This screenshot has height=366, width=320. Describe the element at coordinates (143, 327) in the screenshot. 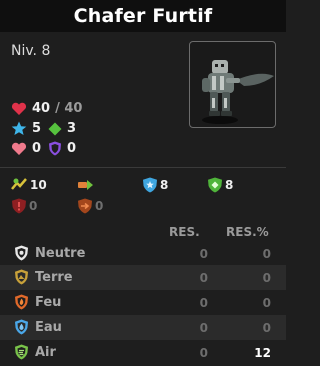

I see `res-row-eau: Eau 0 0` at that location.